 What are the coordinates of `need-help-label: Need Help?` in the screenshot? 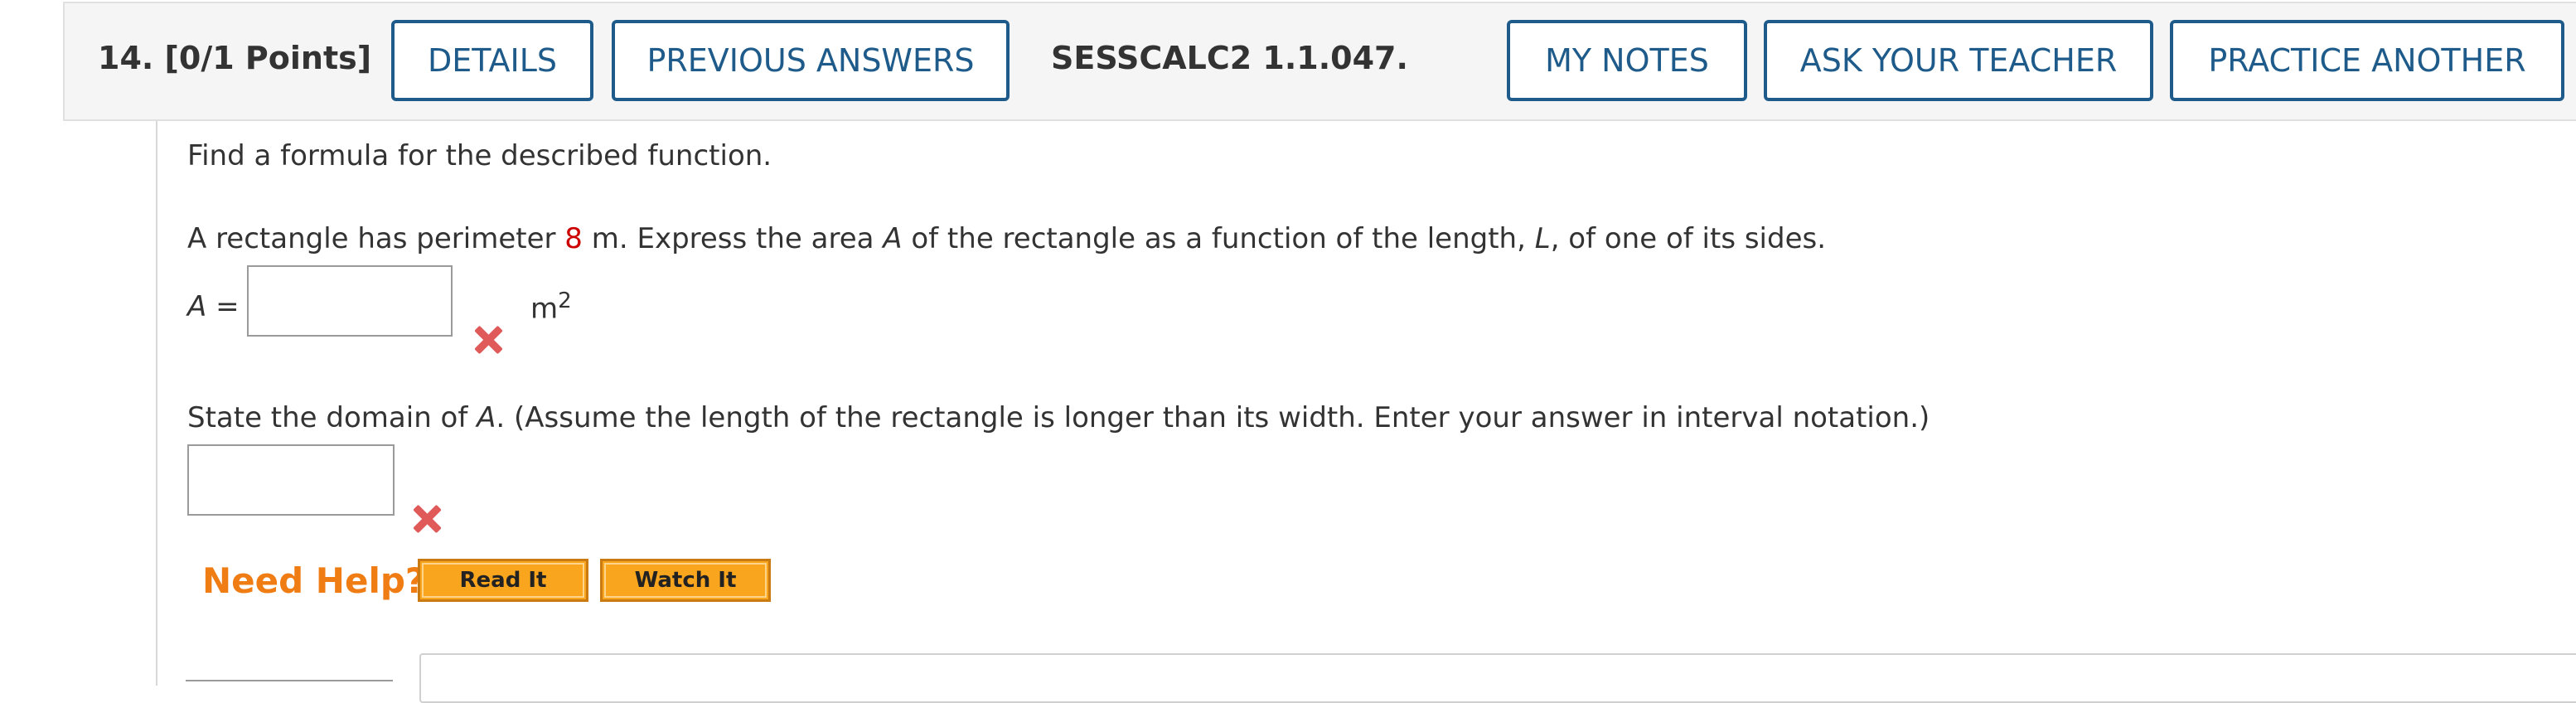 It's located at (314, 580).